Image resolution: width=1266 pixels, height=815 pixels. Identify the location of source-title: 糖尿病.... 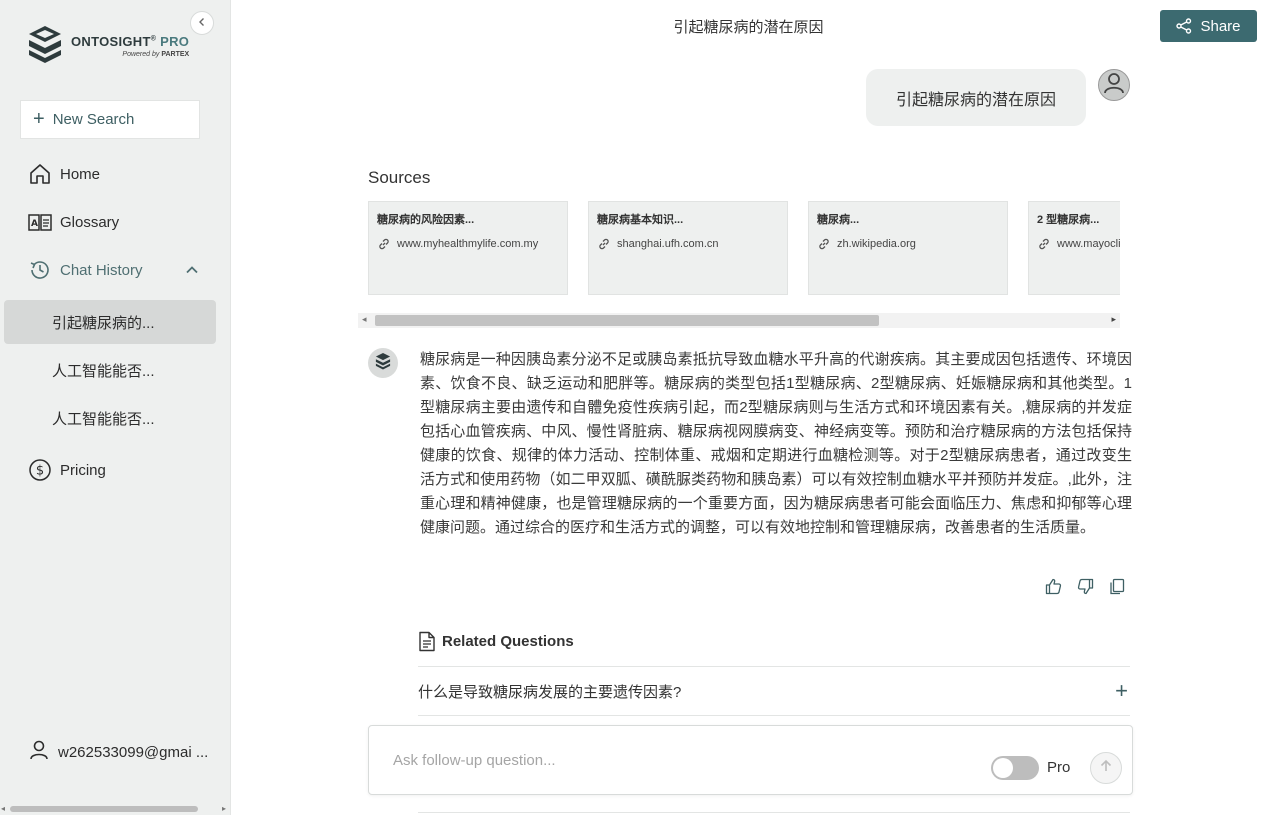
(838, 220).